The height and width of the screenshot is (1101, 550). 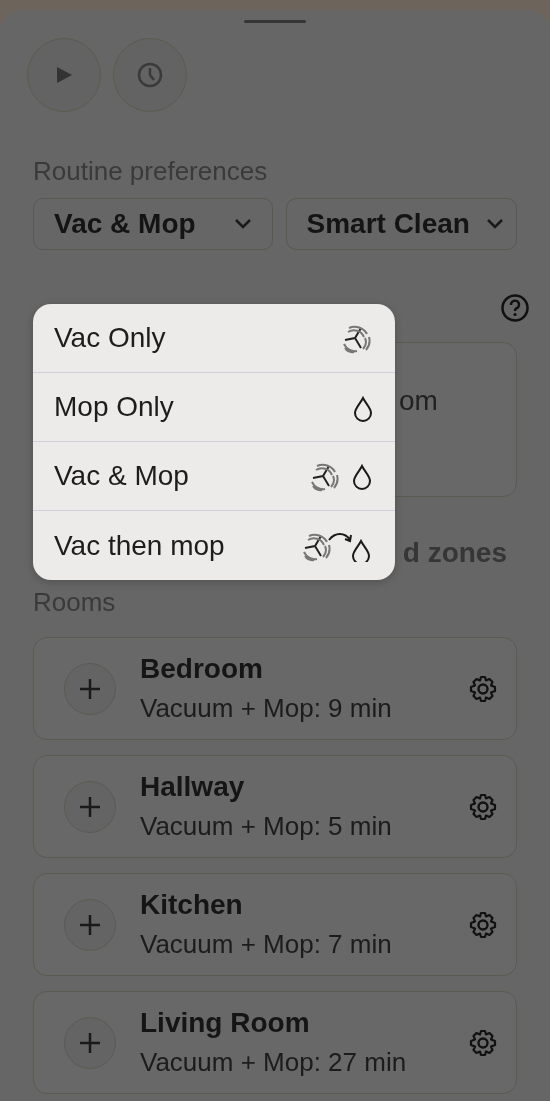 What do you see at coordinates (214, 545) in the screenshot?
I see `menu-item: Vac then mop` at bounding box center [214, 545].